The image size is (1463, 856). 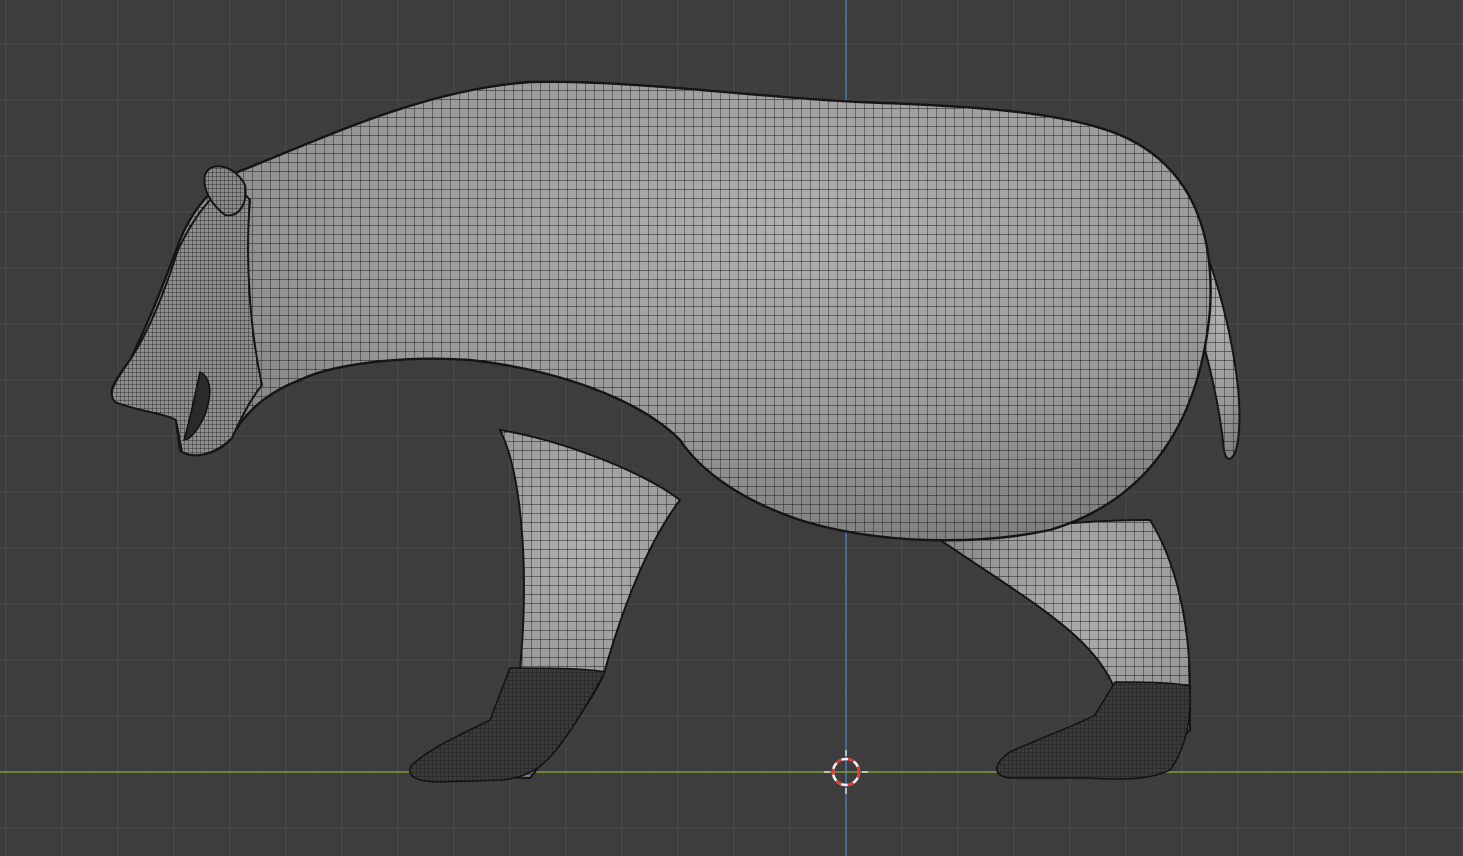 I want to click on bear-front-paw-wire, so click(x=507, y=725).